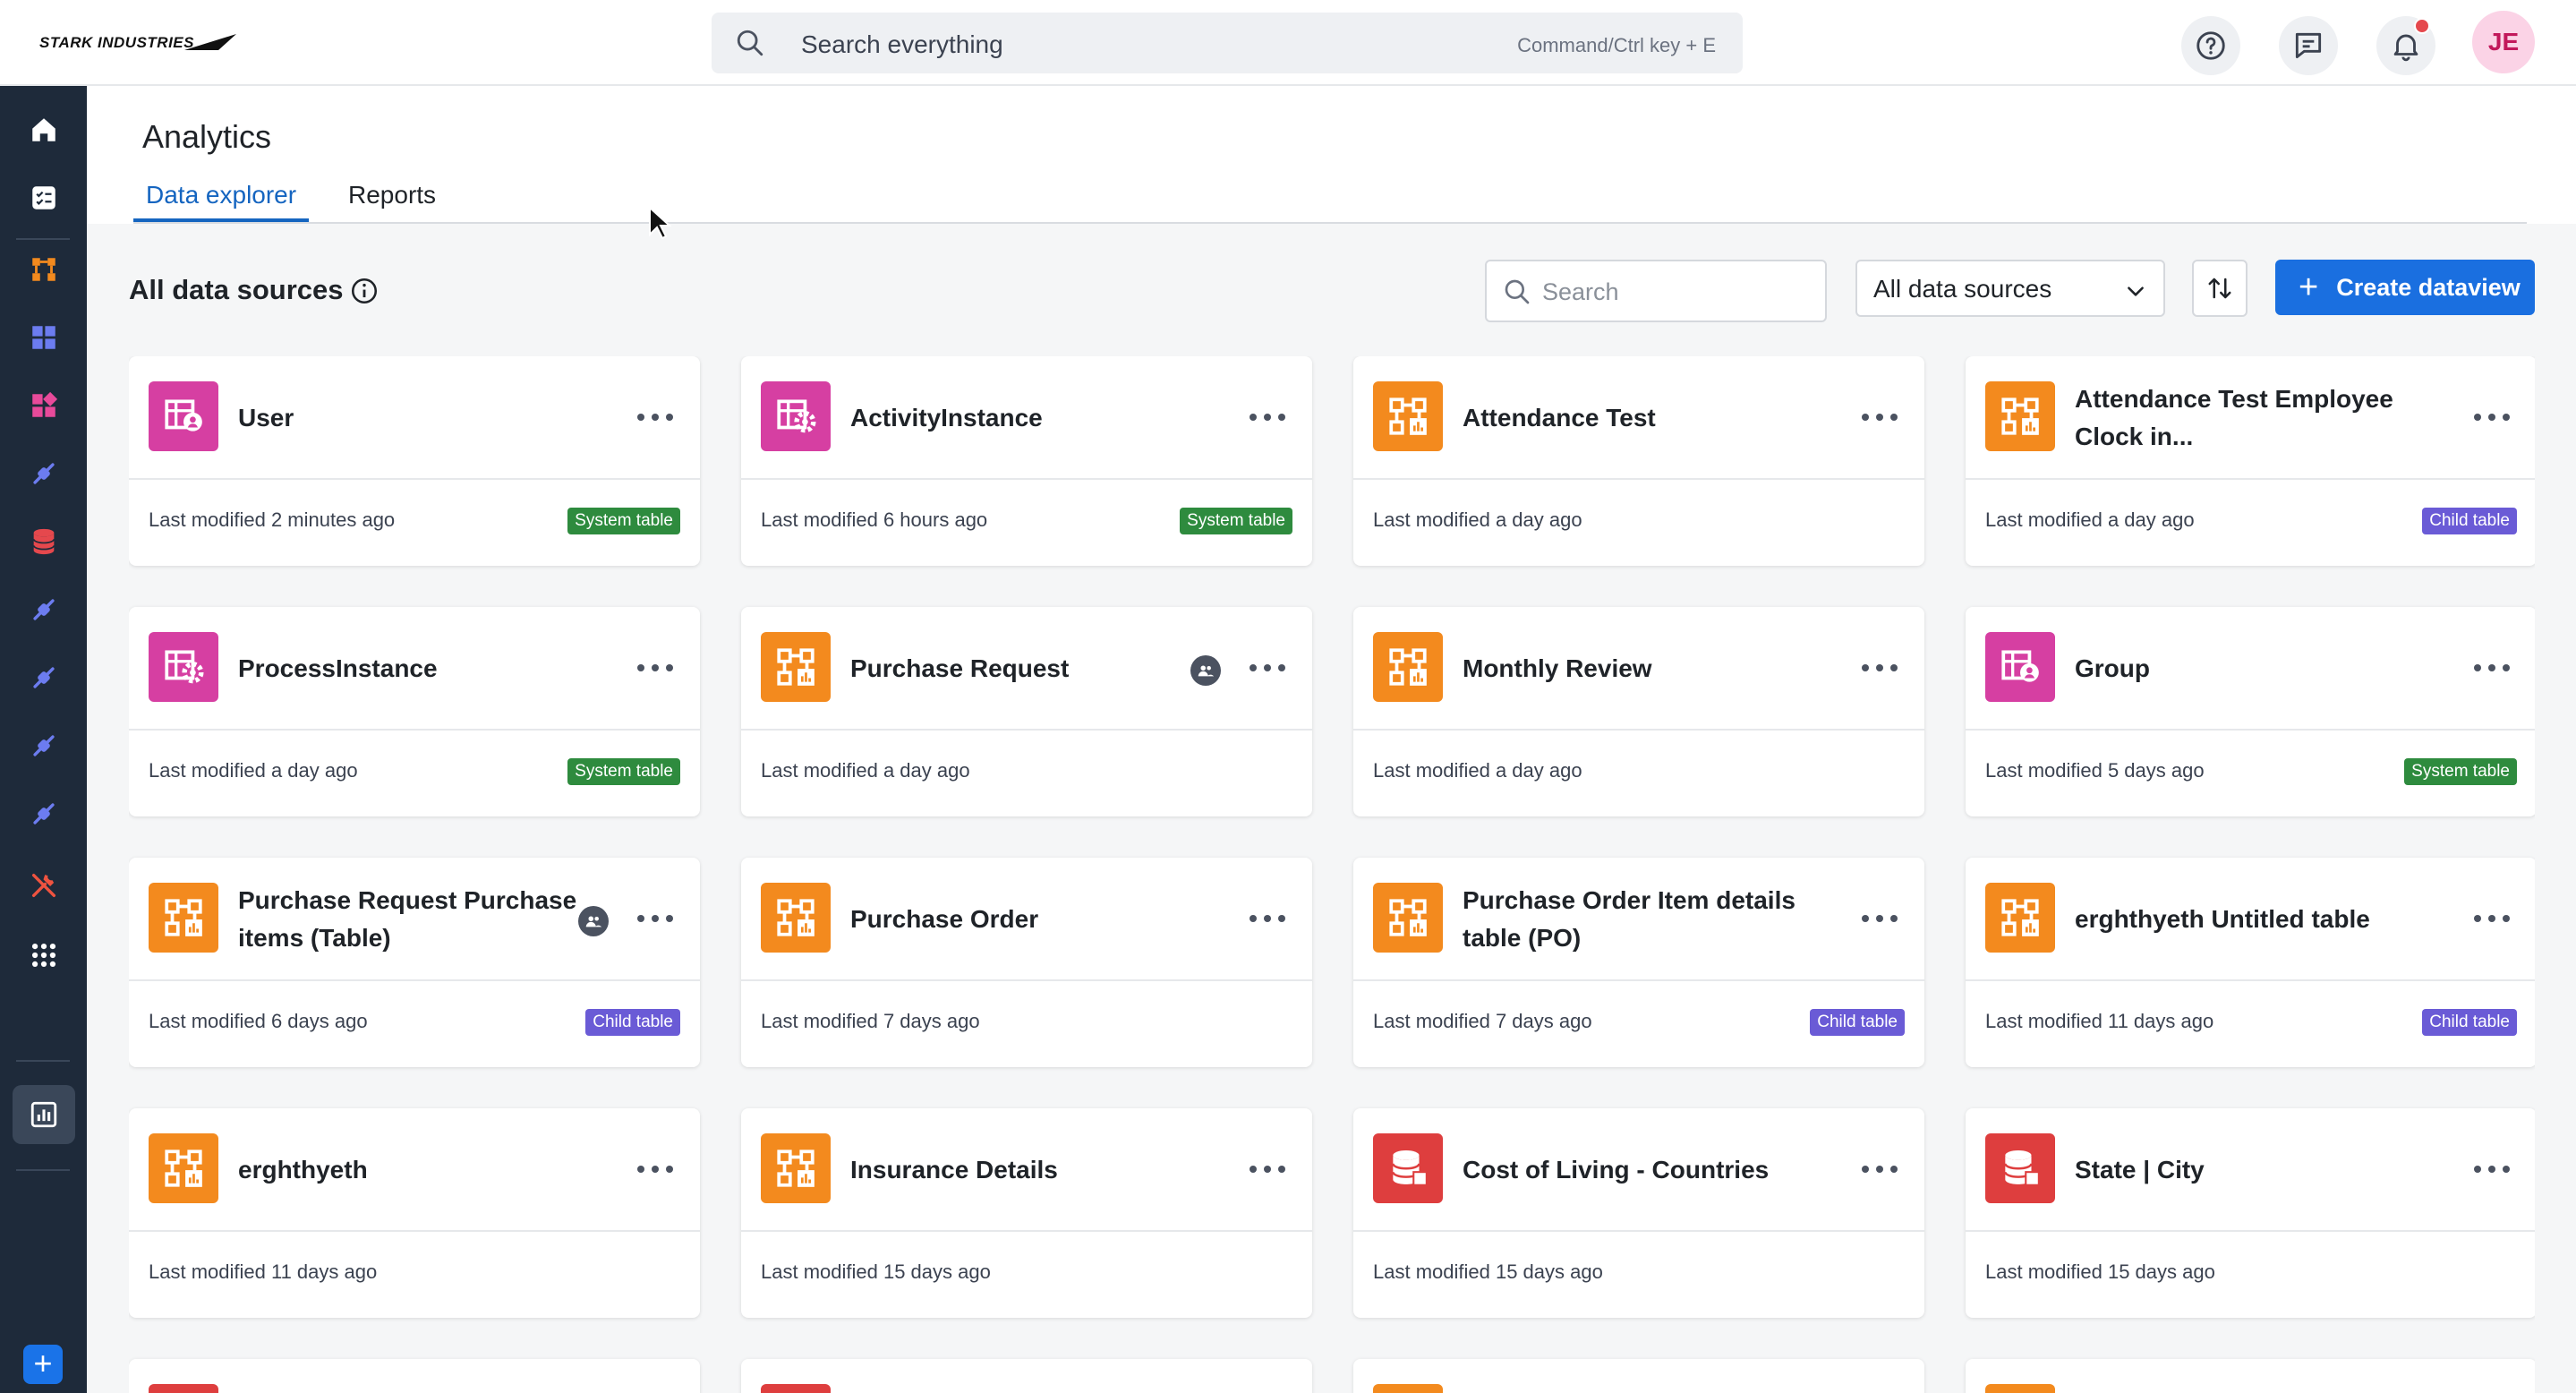 The width and height of the screenshot is (2576, 1393). What do you see at coordinates (43, 541) in the screenshot?
I see `sidebar-item-data-tables` at bounding box center [43, 541].